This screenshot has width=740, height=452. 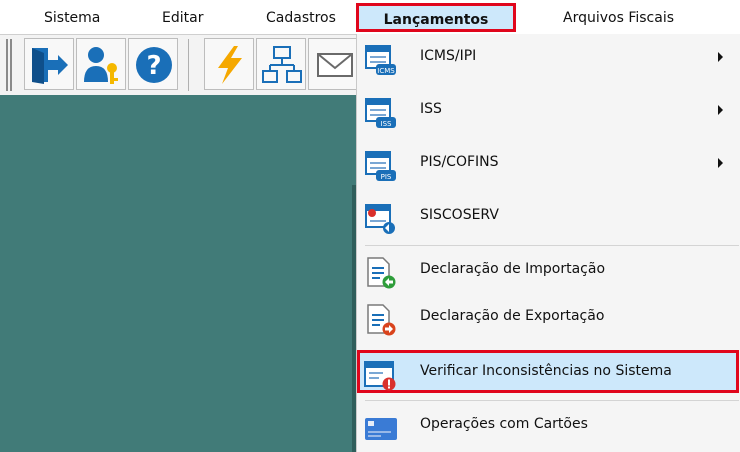 I want to click on menu-item-label: Declaração de Exportação, so click(x=512, y=316).